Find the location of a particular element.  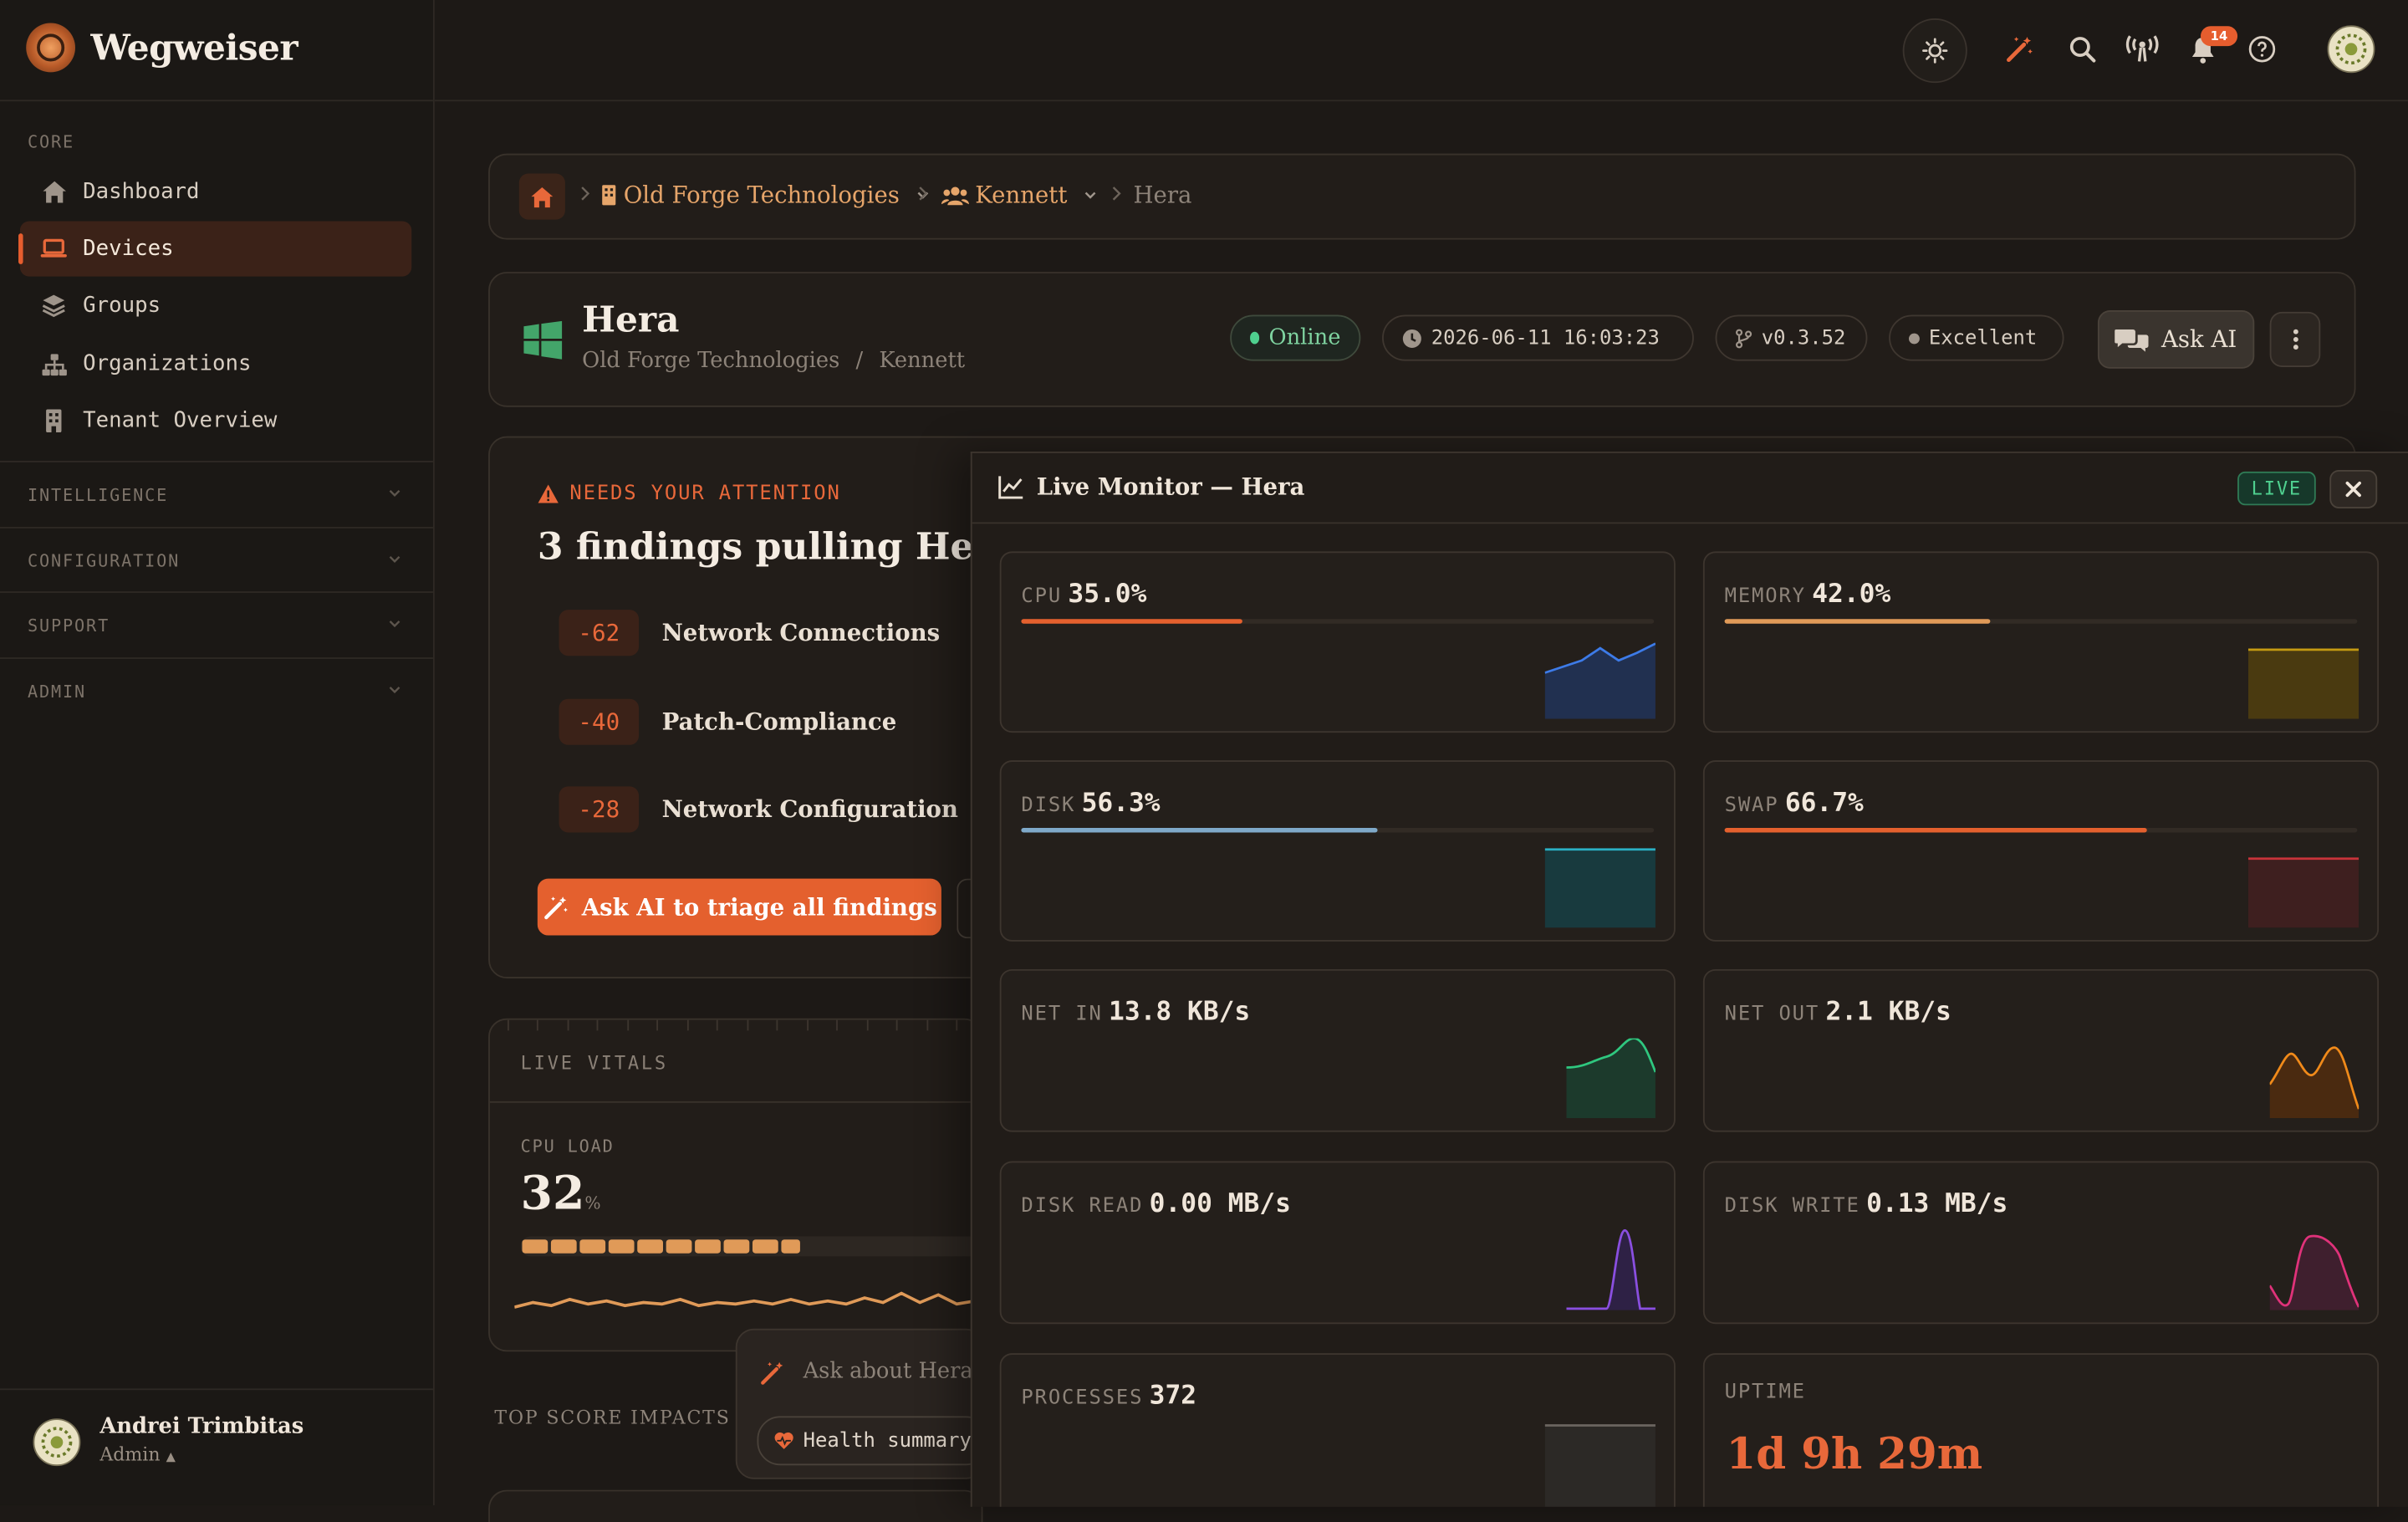

finding-score: -40 is located at coordinates (599, 721).